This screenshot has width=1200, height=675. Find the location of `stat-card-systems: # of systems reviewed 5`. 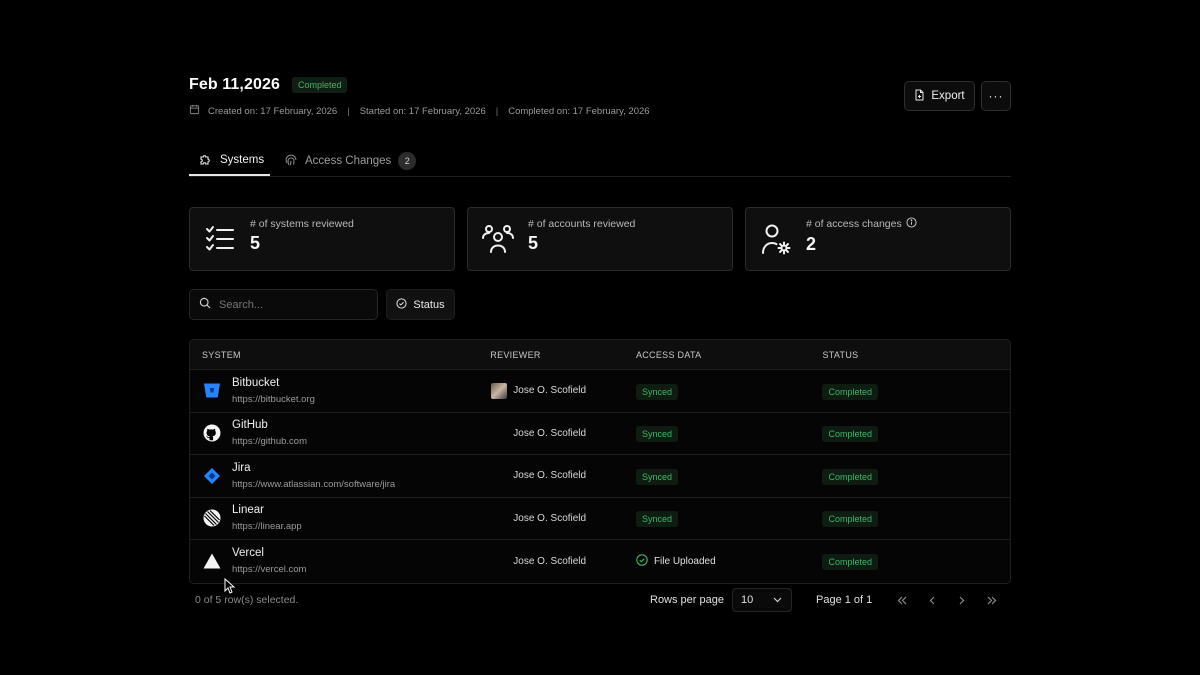

stat-card-systems: # of systems reviewed 5 is located at coordinates (322, 239).